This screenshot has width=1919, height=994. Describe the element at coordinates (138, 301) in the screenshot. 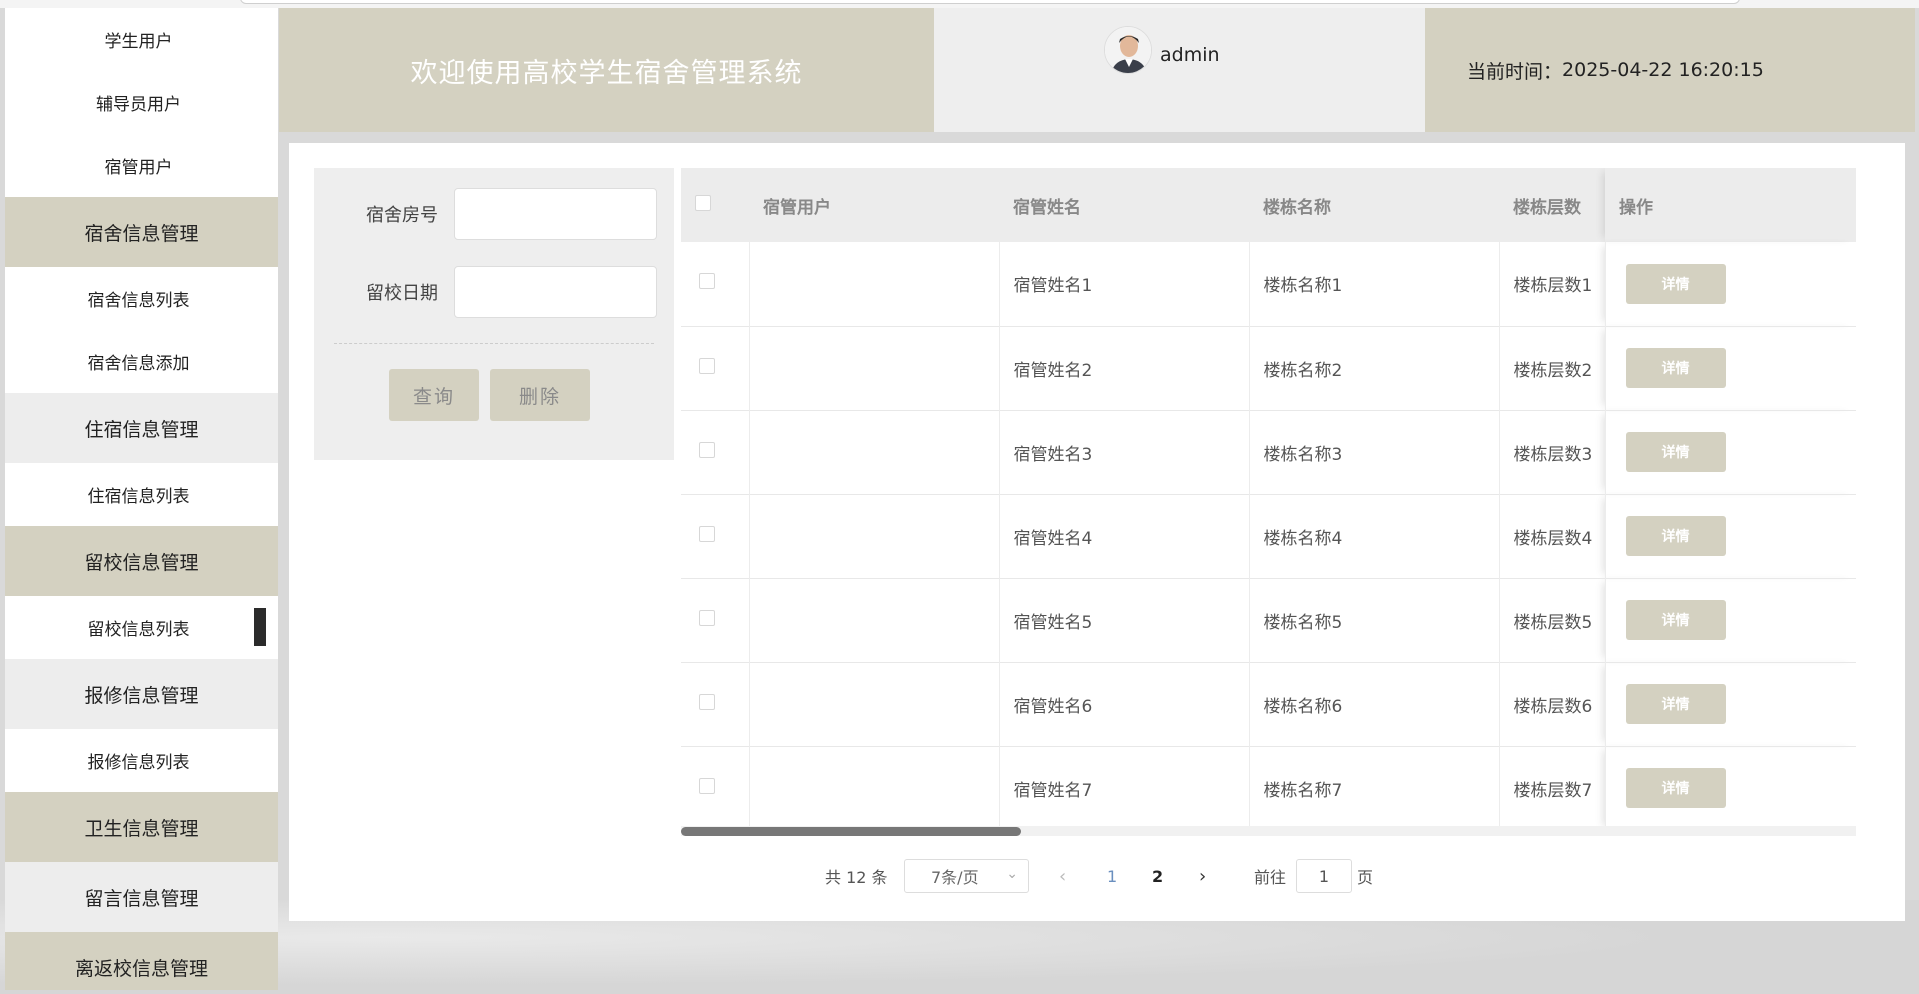

I see `sidebar-item-label: 宿舍信息列表` at that location.